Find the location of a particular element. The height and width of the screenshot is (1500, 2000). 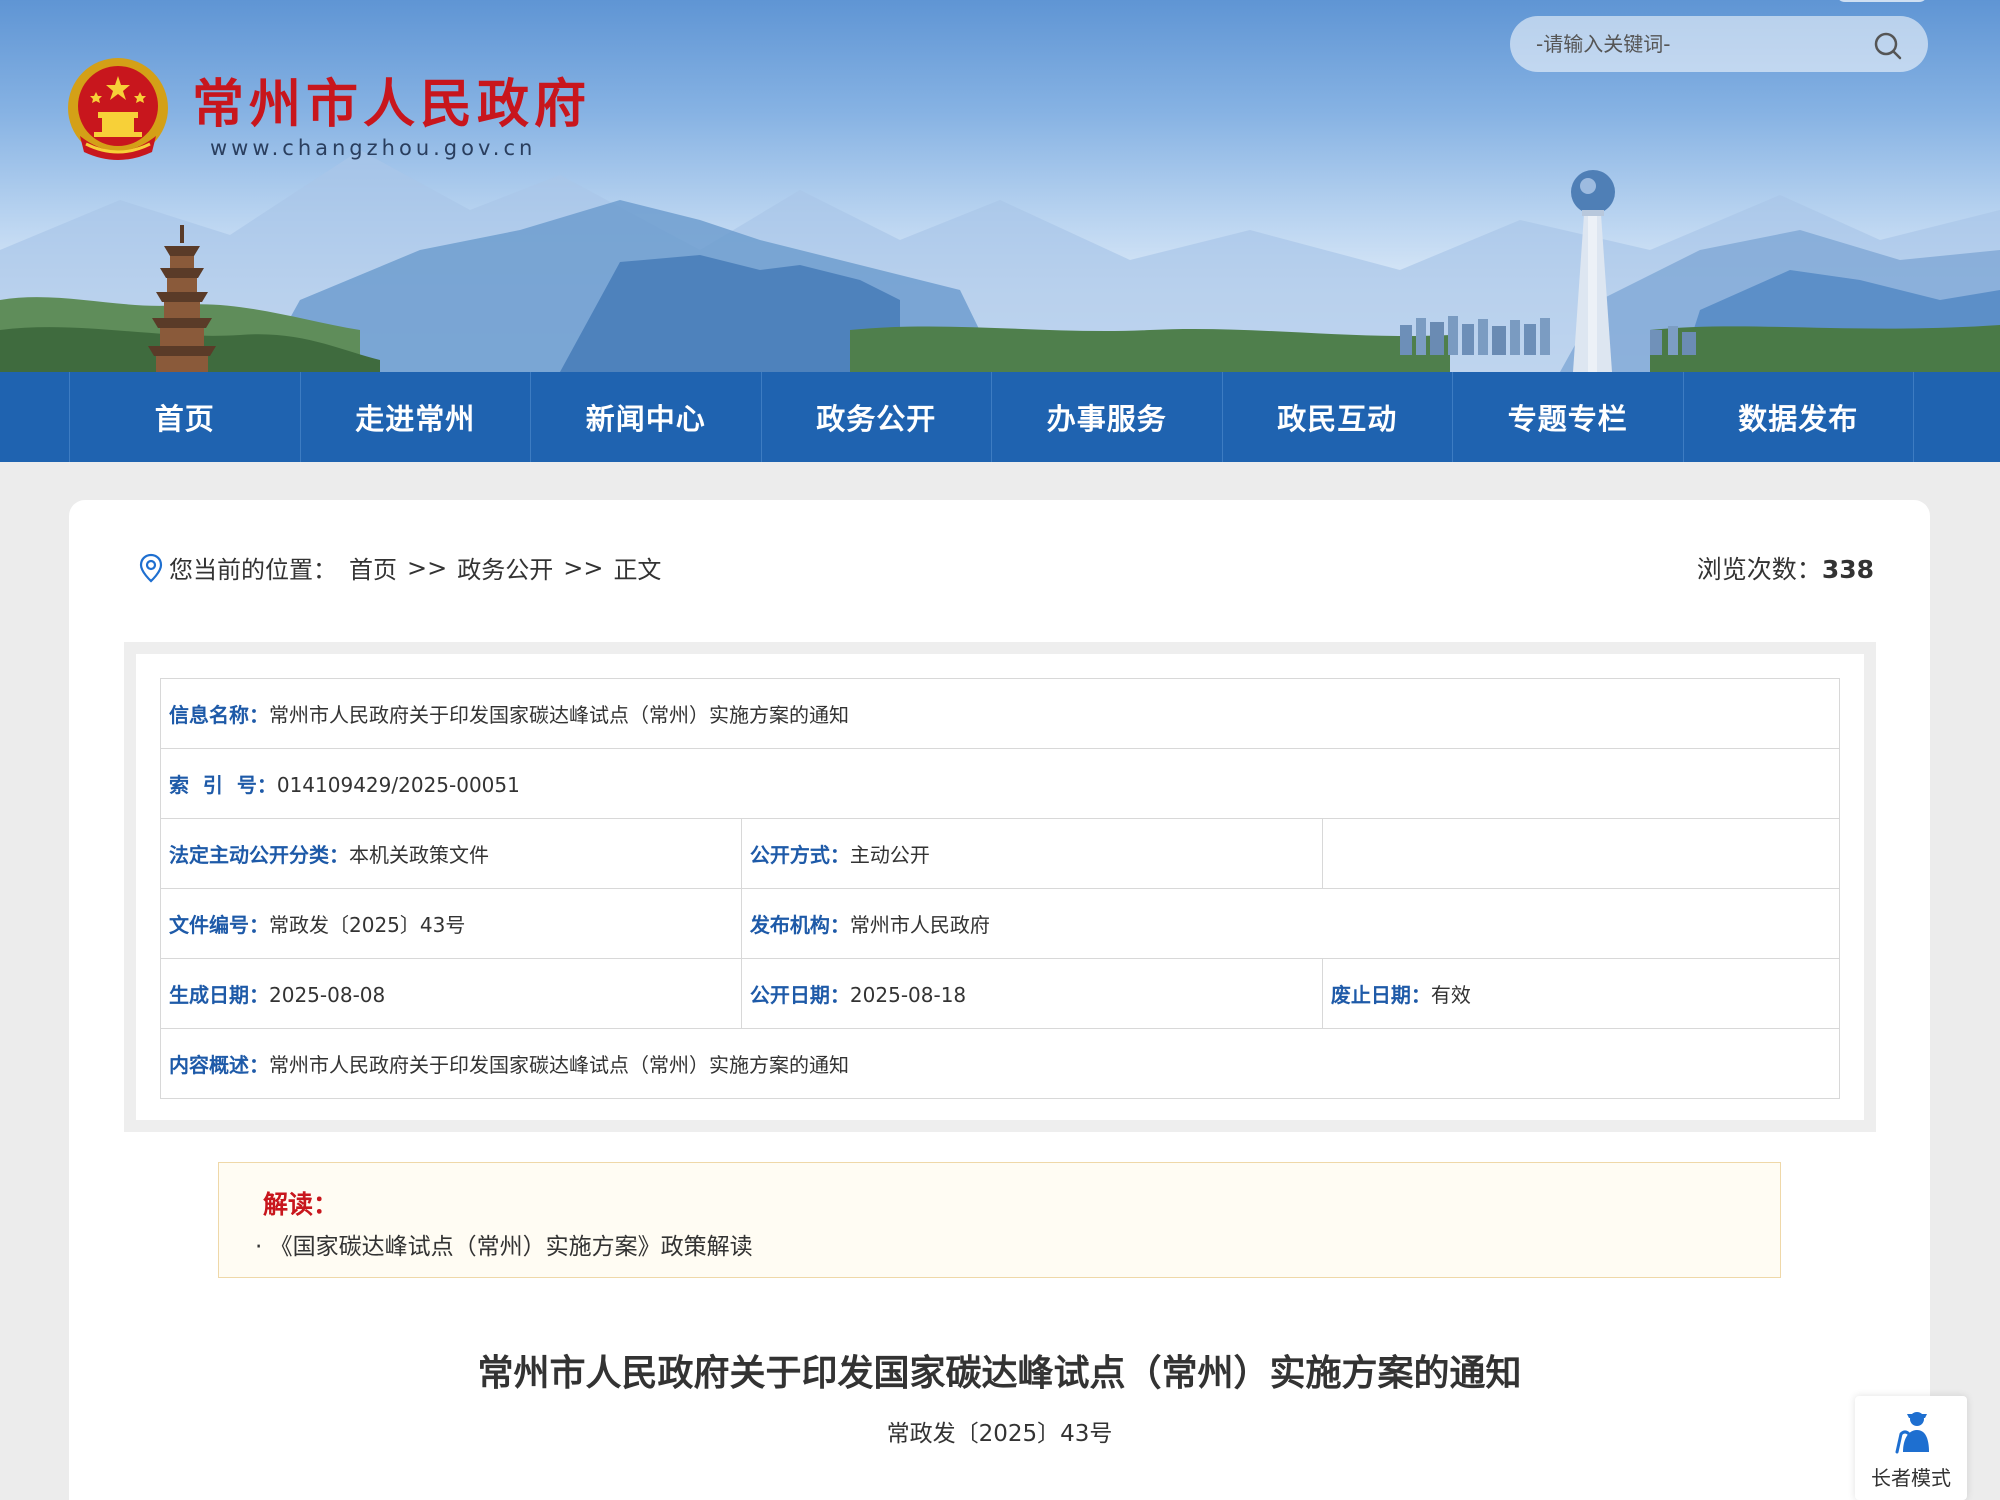

publisher-cell: 发布机构：常州市人民政府 is located at coordinates (1290, 923).